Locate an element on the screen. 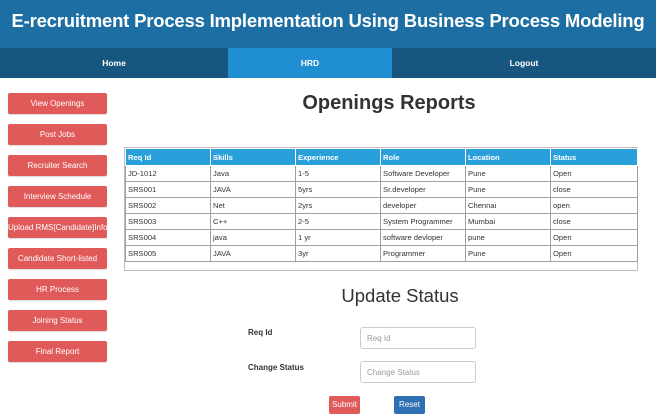 This screenshot has width=656, height=414. change-status-label: Change Status is located at coordinates (276, 367).